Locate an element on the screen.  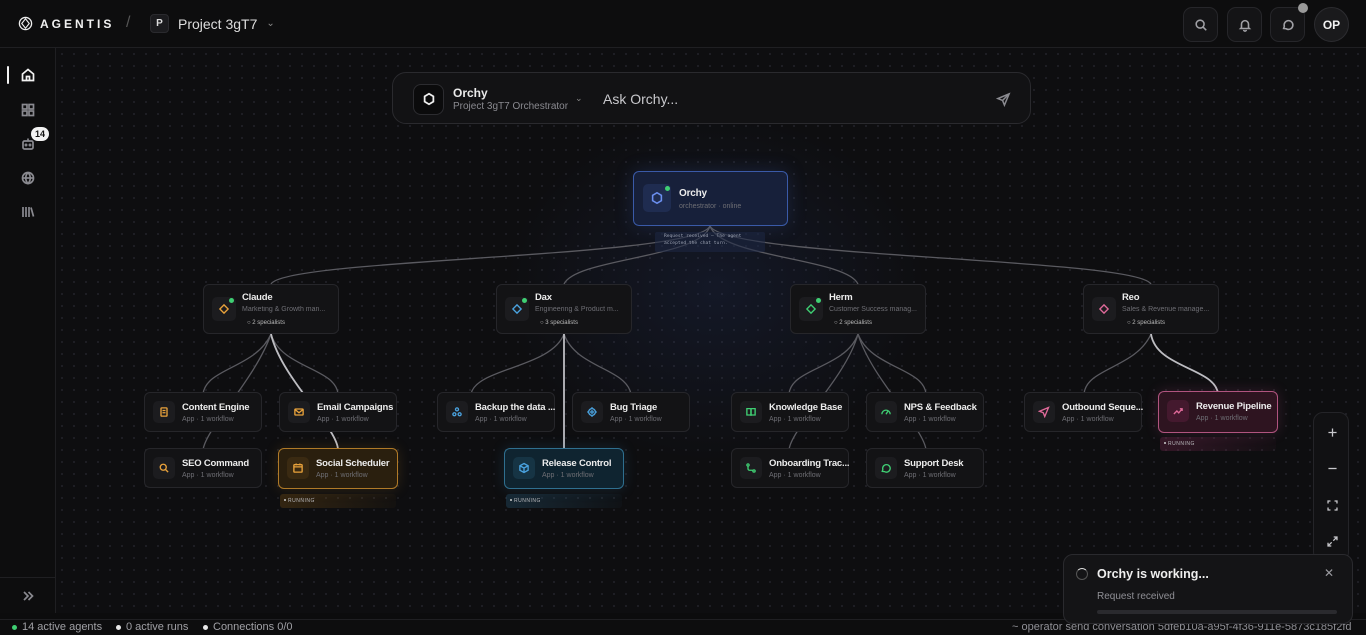
spinner-icon is located at coordinates (1082, 574).